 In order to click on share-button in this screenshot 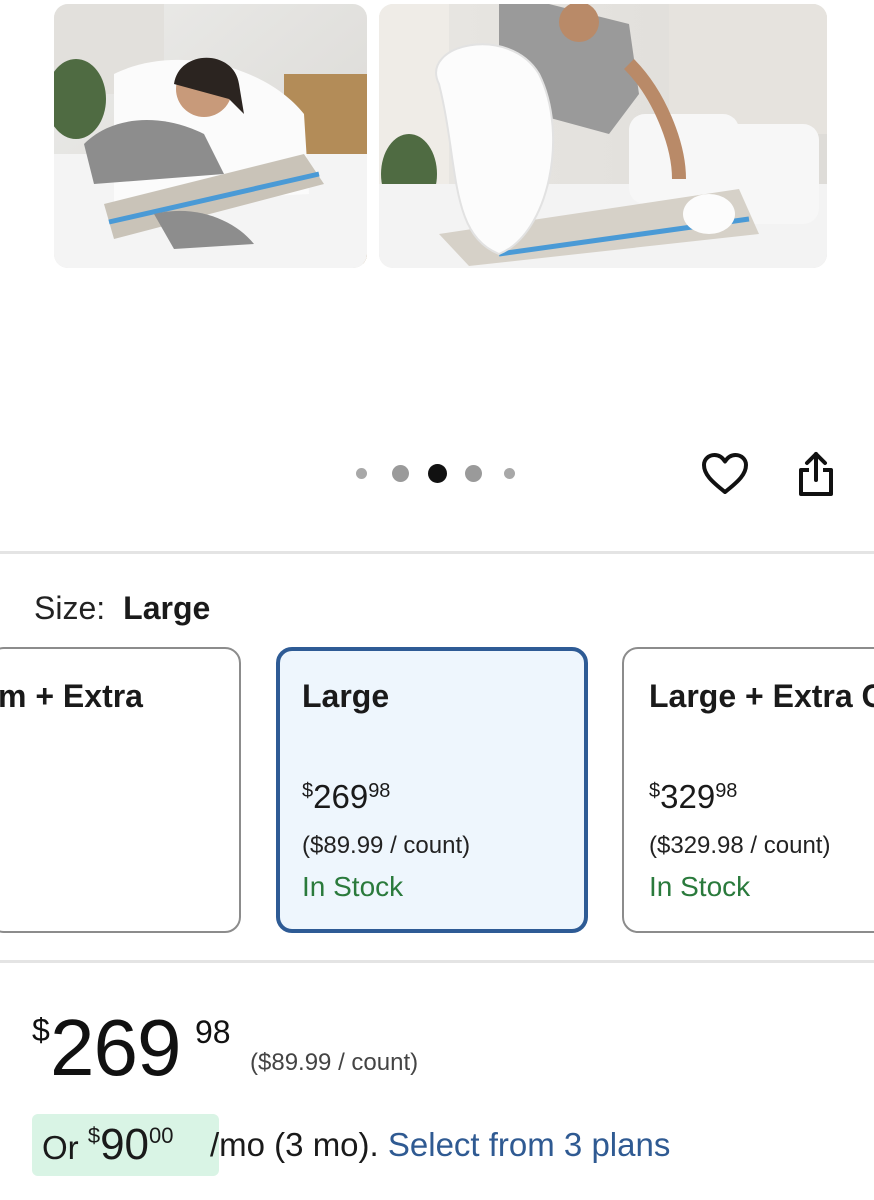, I will do `click(816, 474)`.